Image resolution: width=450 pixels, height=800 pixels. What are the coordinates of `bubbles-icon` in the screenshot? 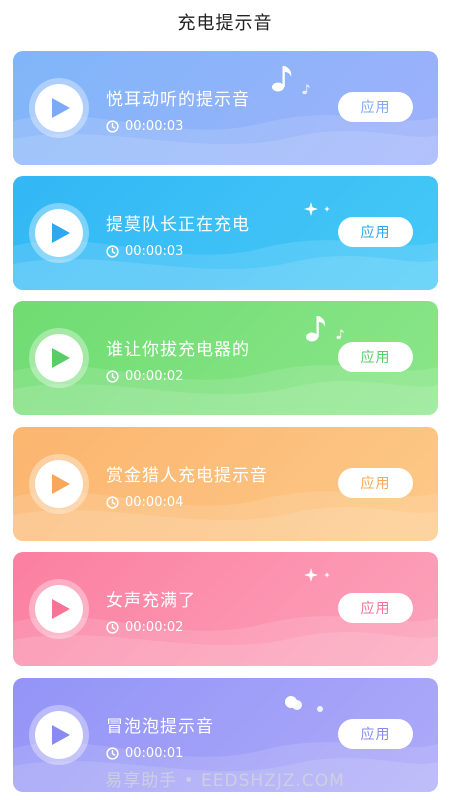 It's located at (305, 706).